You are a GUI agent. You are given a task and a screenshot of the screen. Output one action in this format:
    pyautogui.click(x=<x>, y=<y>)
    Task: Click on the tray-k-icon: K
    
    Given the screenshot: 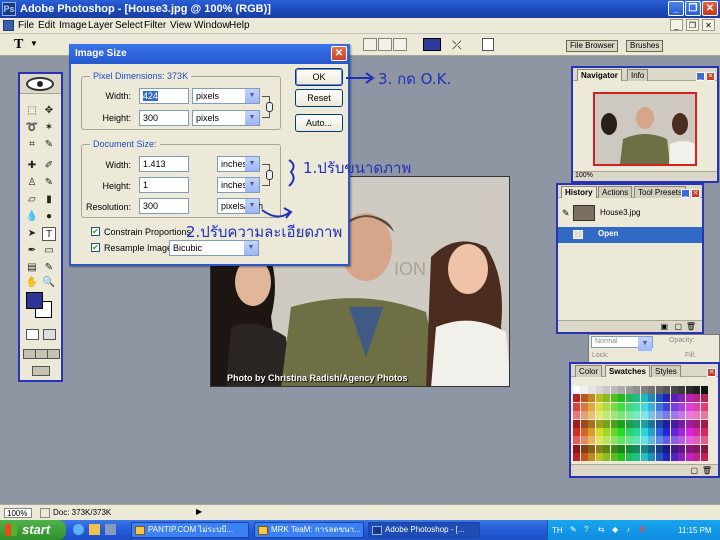 What is the action you would take?
    pyautogui.click(x=643, y=529)
    